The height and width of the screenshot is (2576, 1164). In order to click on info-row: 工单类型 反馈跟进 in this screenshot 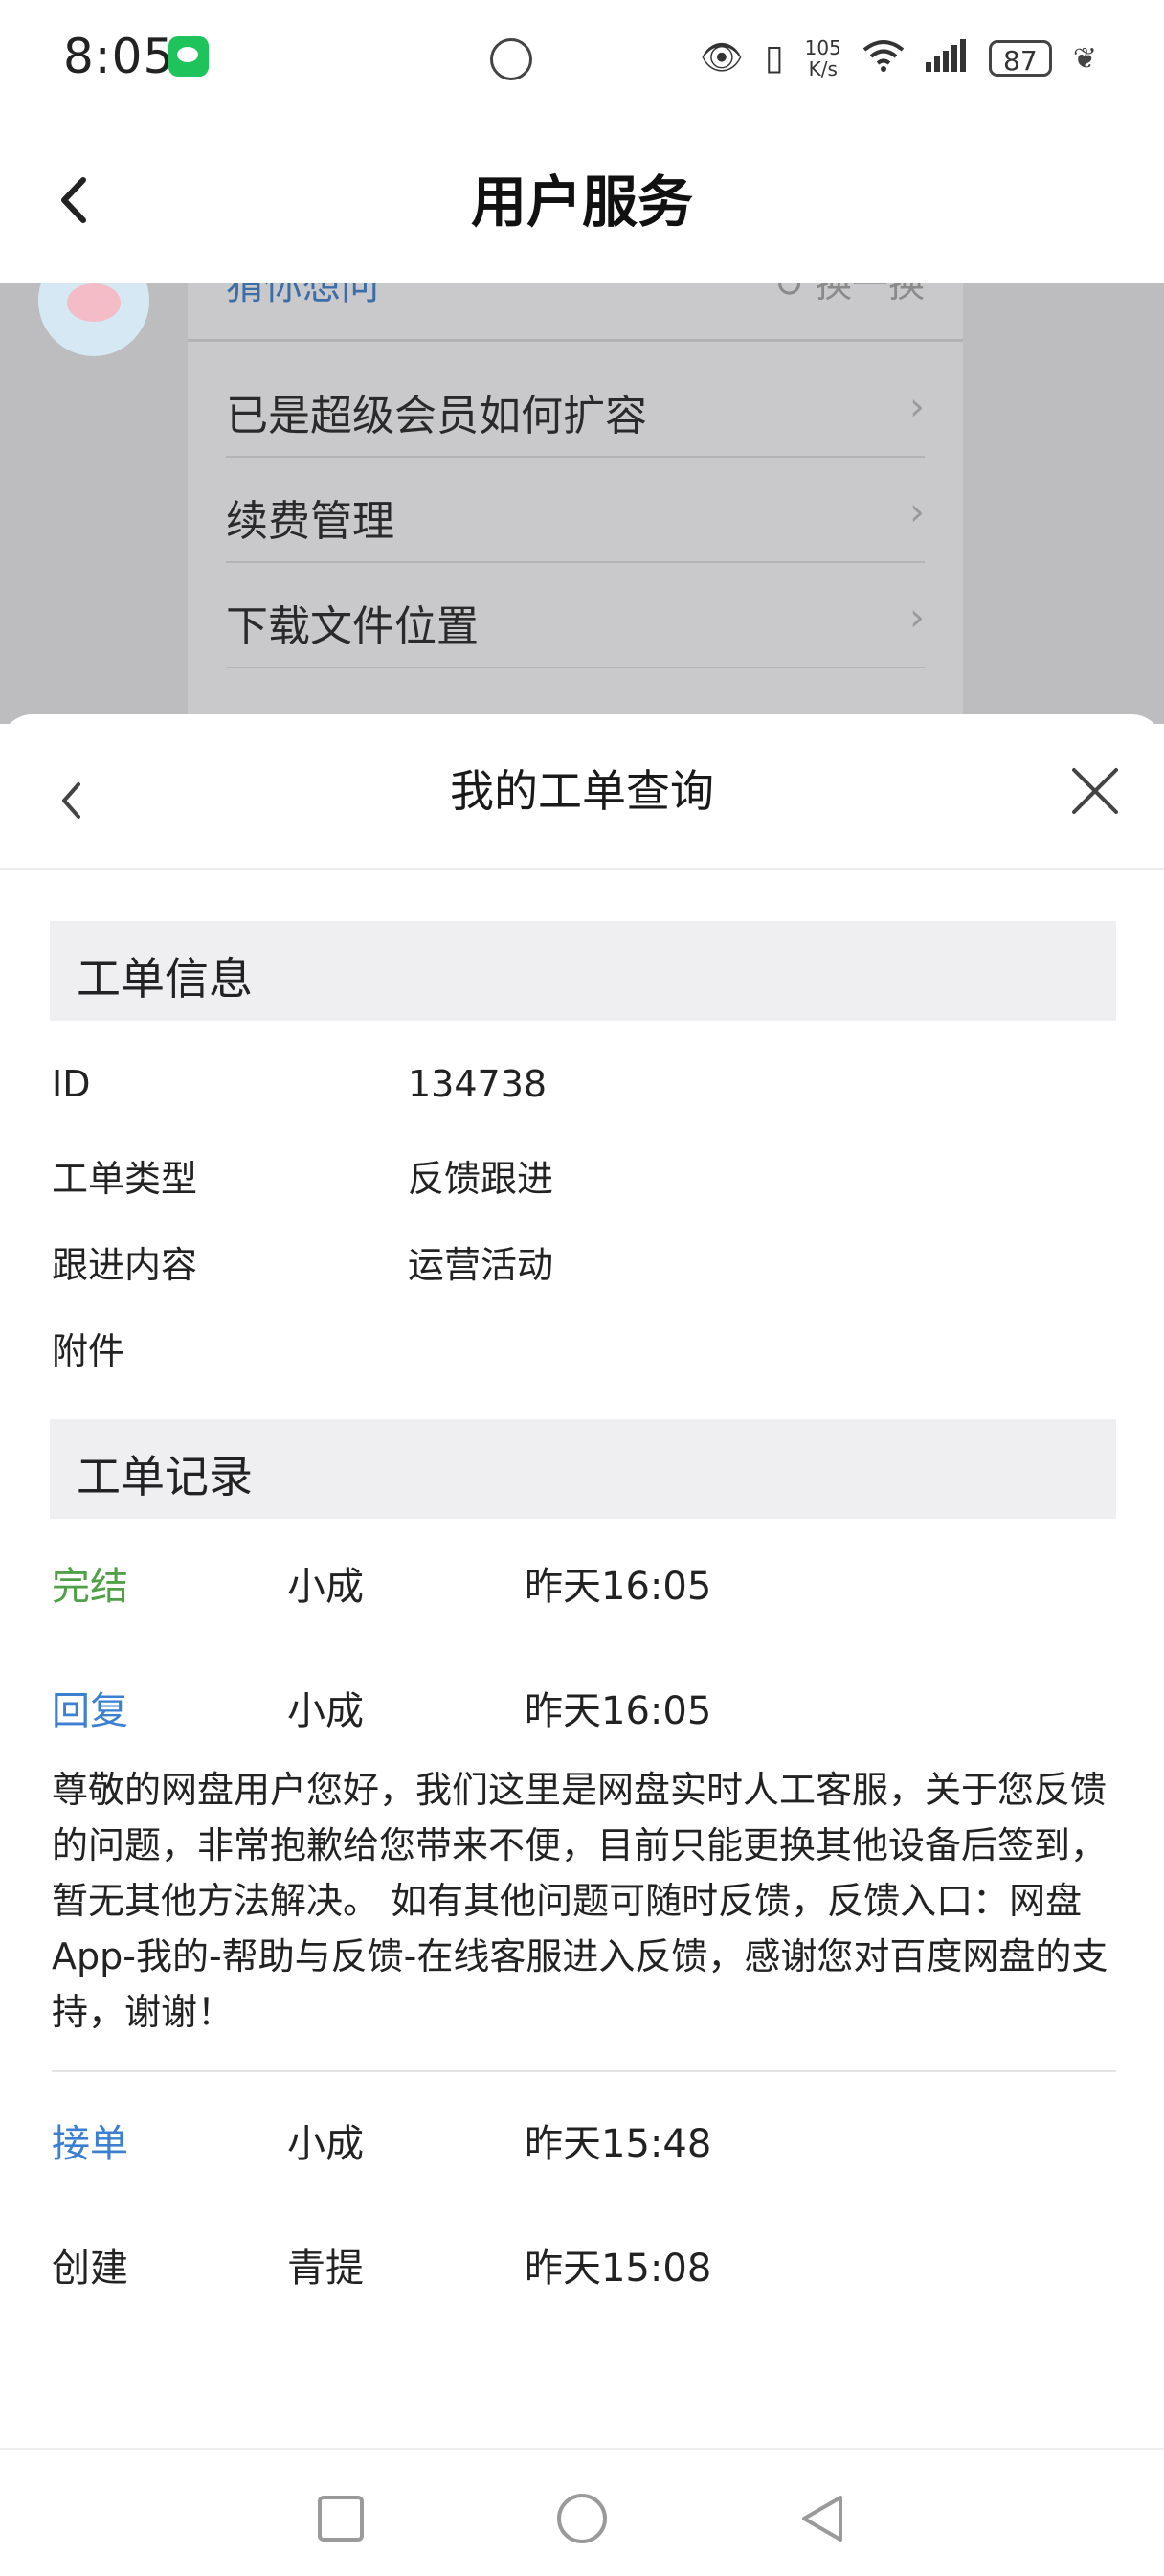, I will do `click(578, 1178)`.